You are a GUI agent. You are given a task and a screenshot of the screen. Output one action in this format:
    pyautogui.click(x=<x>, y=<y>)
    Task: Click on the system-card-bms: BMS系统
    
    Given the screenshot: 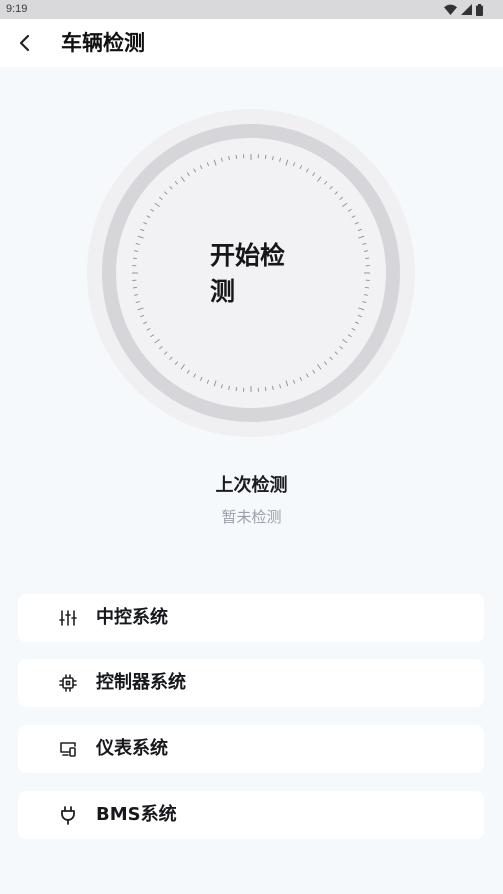 What is the action you would take?
    pyautogui.click(x=251, y=815)
    